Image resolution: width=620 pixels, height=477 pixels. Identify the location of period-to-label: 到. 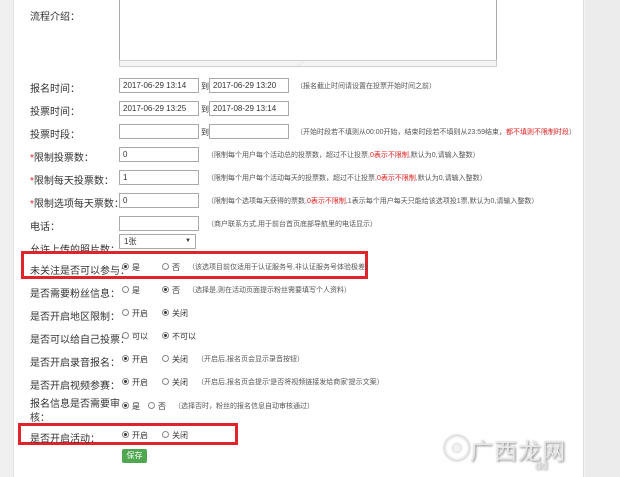
(205, 132).